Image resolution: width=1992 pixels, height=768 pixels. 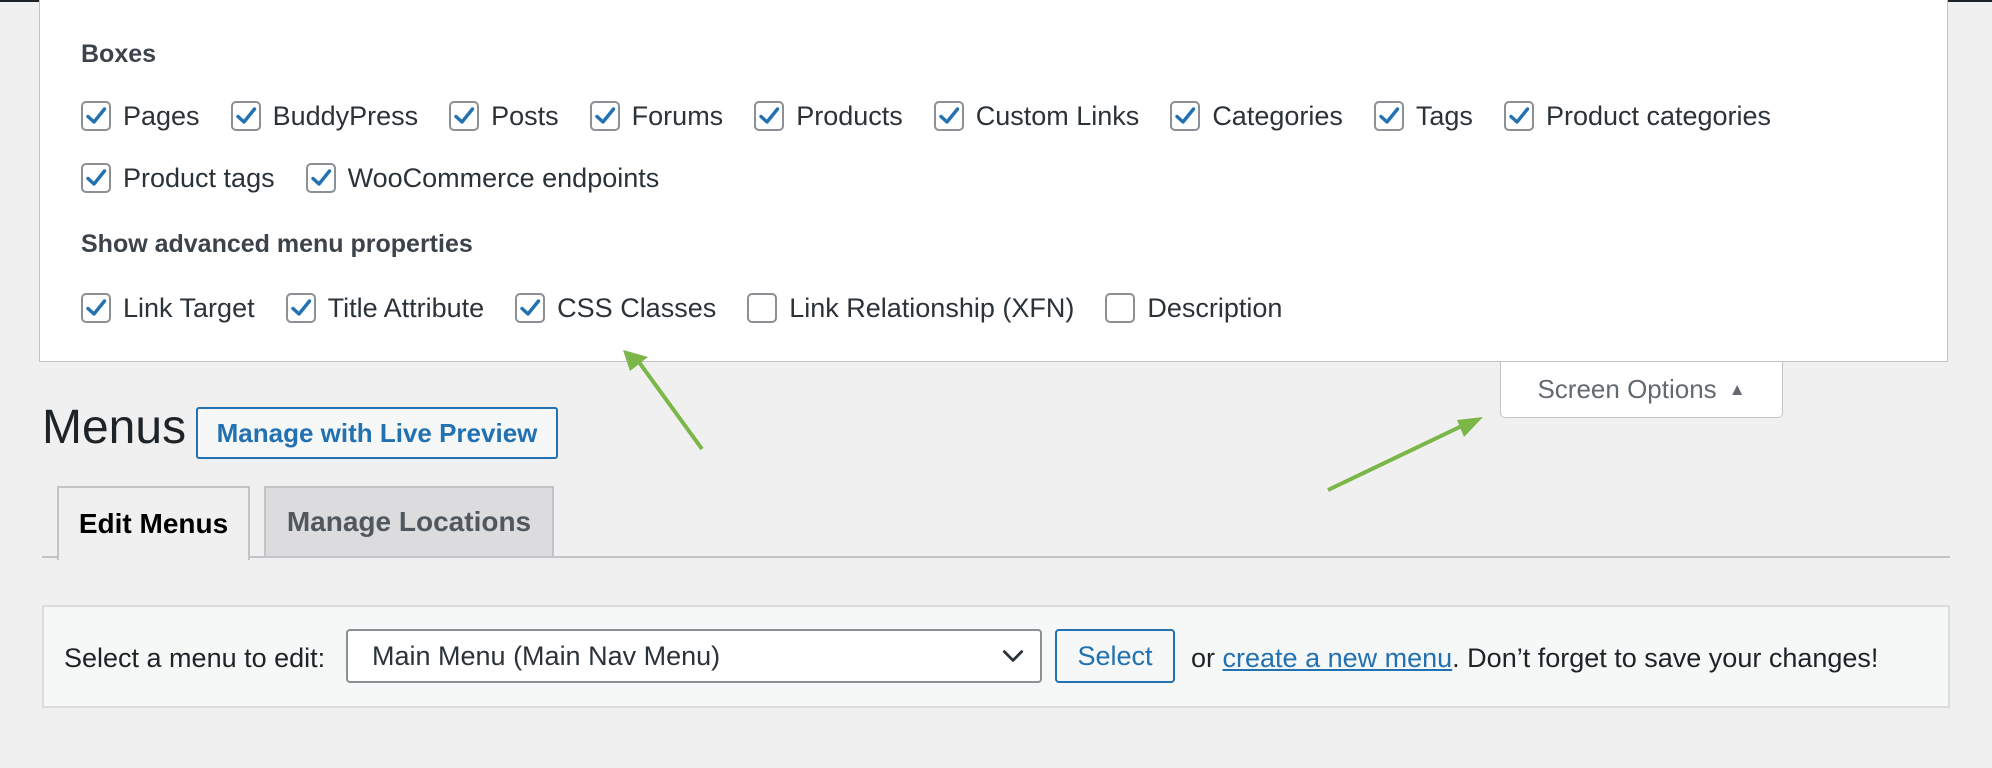 I want to click on page-title: Menus, so click(x=114, y=427).